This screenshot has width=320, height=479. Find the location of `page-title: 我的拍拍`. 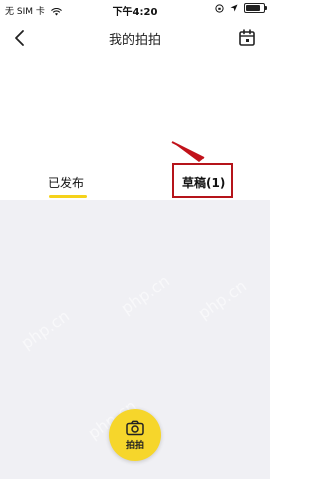

page-title: 我的拍拍 is located at coordinates (134, 40).